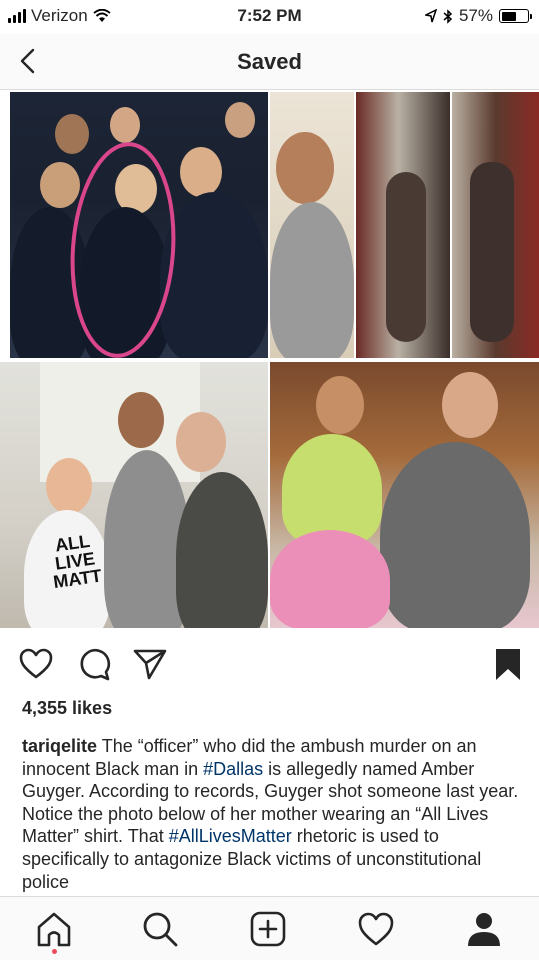  What do you see at coordinates (269, 17) in the screenshot?
I see `status-bar: Verizon 7:52 PM 57%` at bounding box center [269, 17].